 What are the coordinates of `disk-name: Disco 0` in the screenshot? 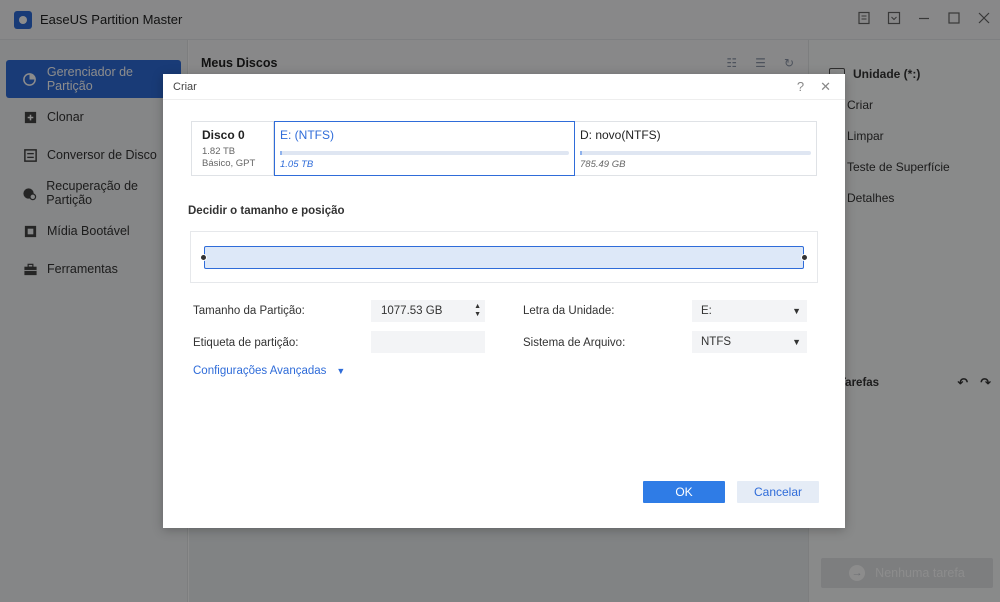 It's located at (223, 135).